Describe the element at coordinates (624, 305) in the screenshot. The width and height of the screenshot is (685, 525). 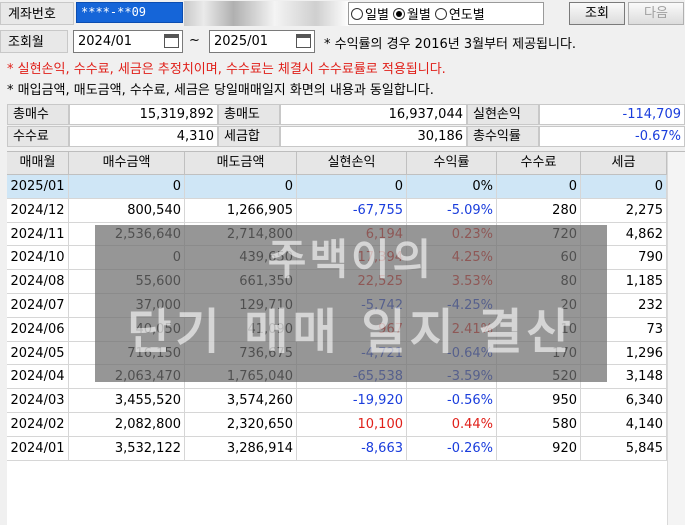
I see `cell-tax: 232` at that location.